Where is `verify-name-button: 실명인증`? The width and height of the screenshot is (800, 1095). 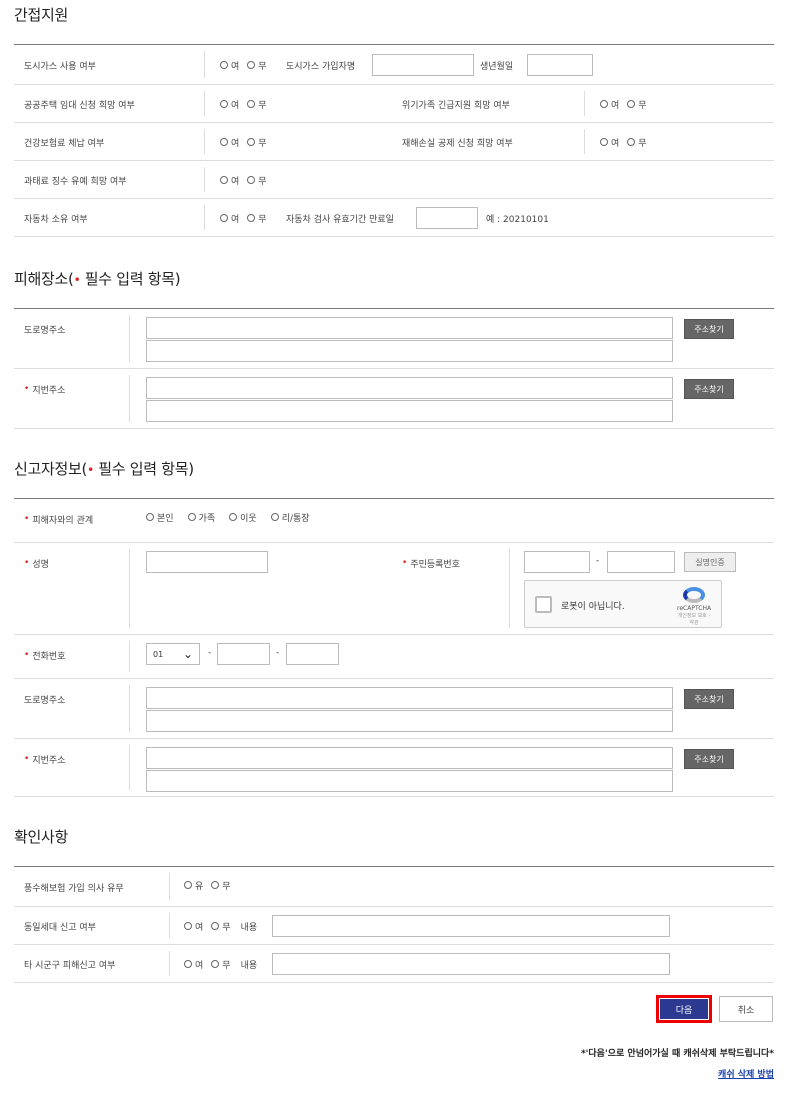
verify-name-button: 실명인증 is located at coordinates (710, 562).